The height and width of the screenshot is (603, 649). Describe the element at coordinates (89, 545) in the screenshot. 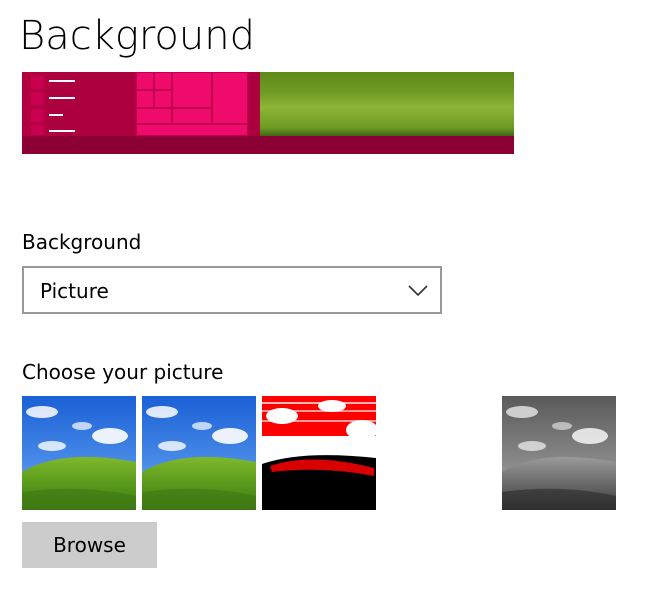

I see `browse-button: Browse` at that location.